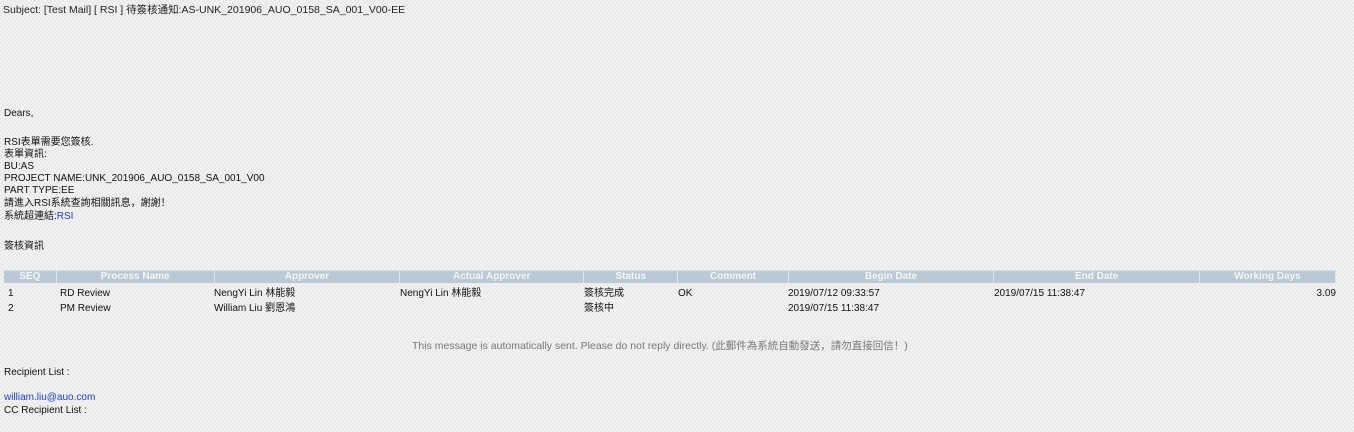 Image resolution: width=1354 pixels, height=432 pixels. Describe the element at coordinates (733, 308) in the screenshot. I see `cell-comment` at that location.